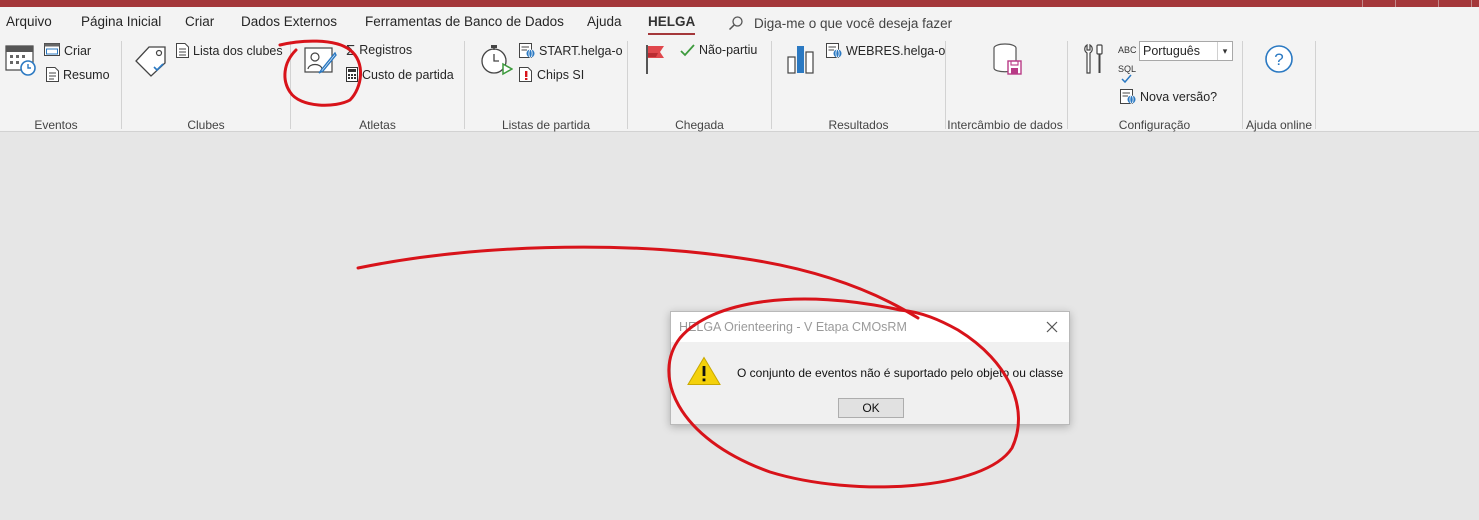  I want to click on chevron-down-icon: ▾, so click(1224, 51).